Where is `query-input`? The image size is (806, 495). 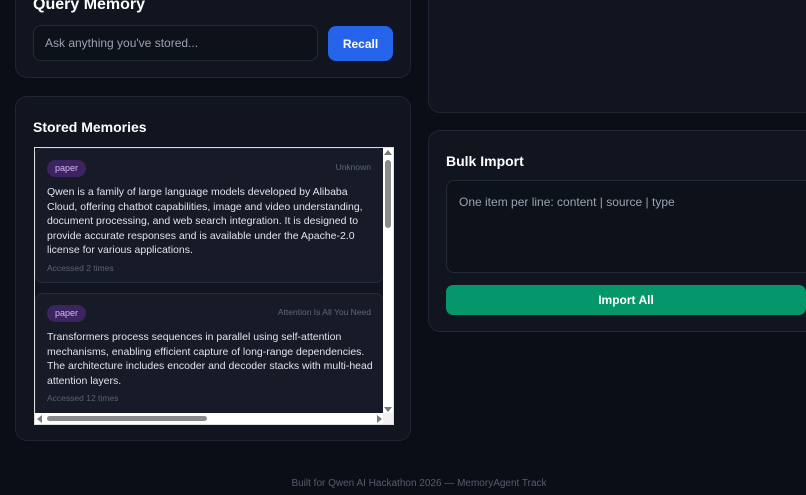 query-input is located at coordinates (175, 43).